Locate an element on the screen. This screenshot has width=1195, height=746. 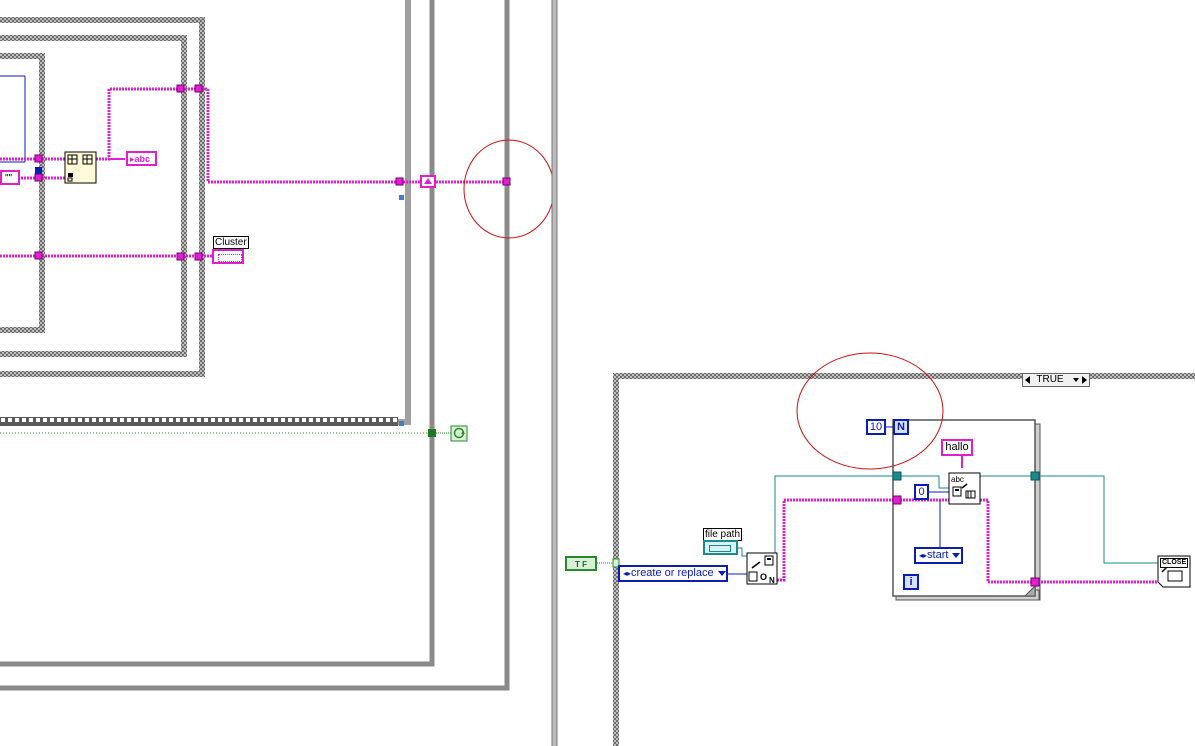
file-operation-value: create or replace is located at coordinates (672, 573).